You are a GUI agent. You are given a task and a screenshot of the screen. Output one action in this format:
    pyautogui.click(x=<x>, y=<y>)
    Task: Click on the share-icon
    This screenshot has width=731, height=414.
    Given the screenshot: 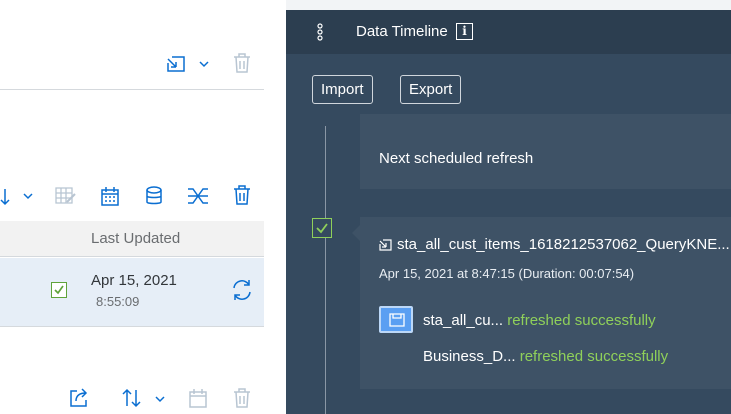 What is the action you would take?
    pyautogui.click(x=79, y=398)
    